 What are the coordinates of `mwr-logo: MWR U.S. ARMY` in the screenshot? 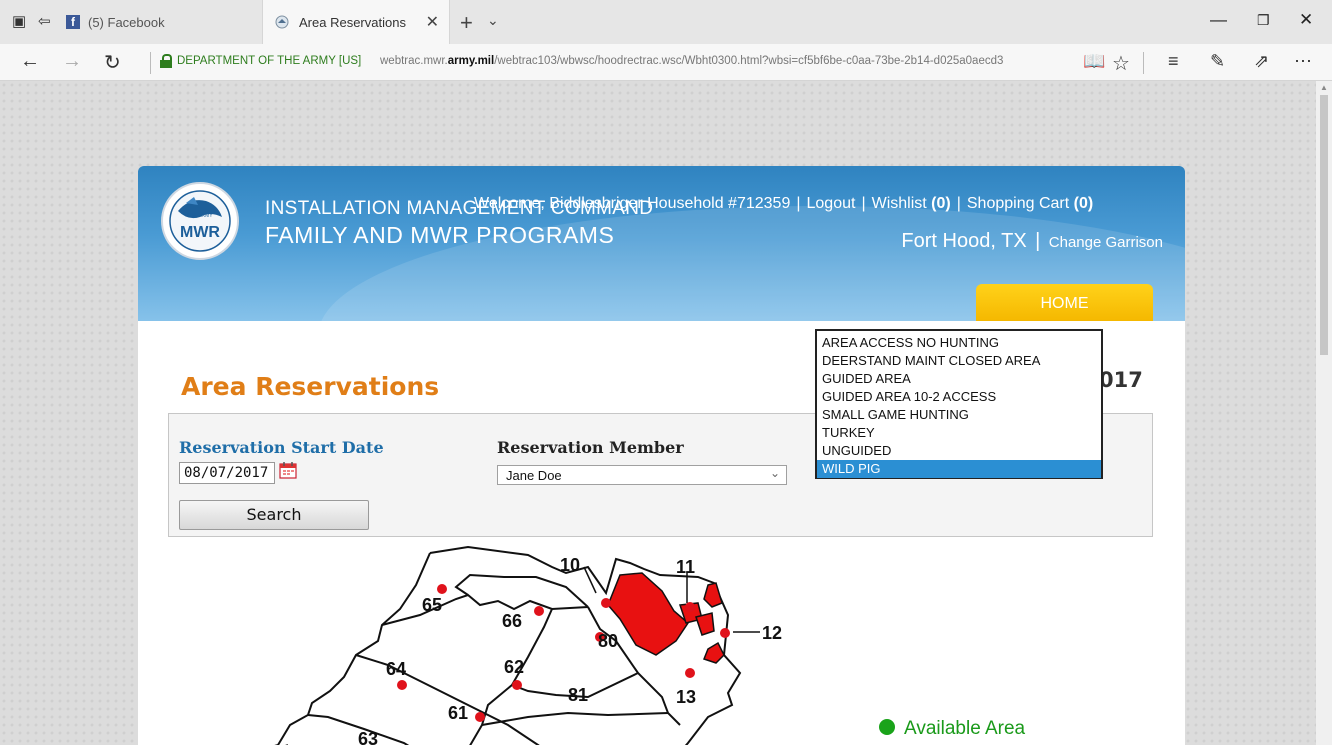 It's located at (200, 221).